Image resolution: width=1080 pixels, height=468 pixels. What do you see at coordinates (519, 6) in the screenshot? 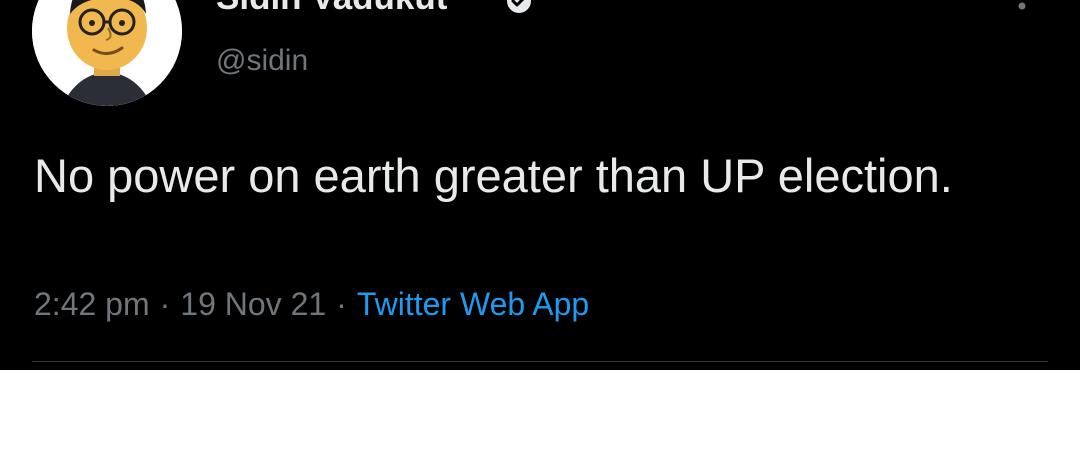
I see `verified-badge-icon` at bounding box center [519, 6].